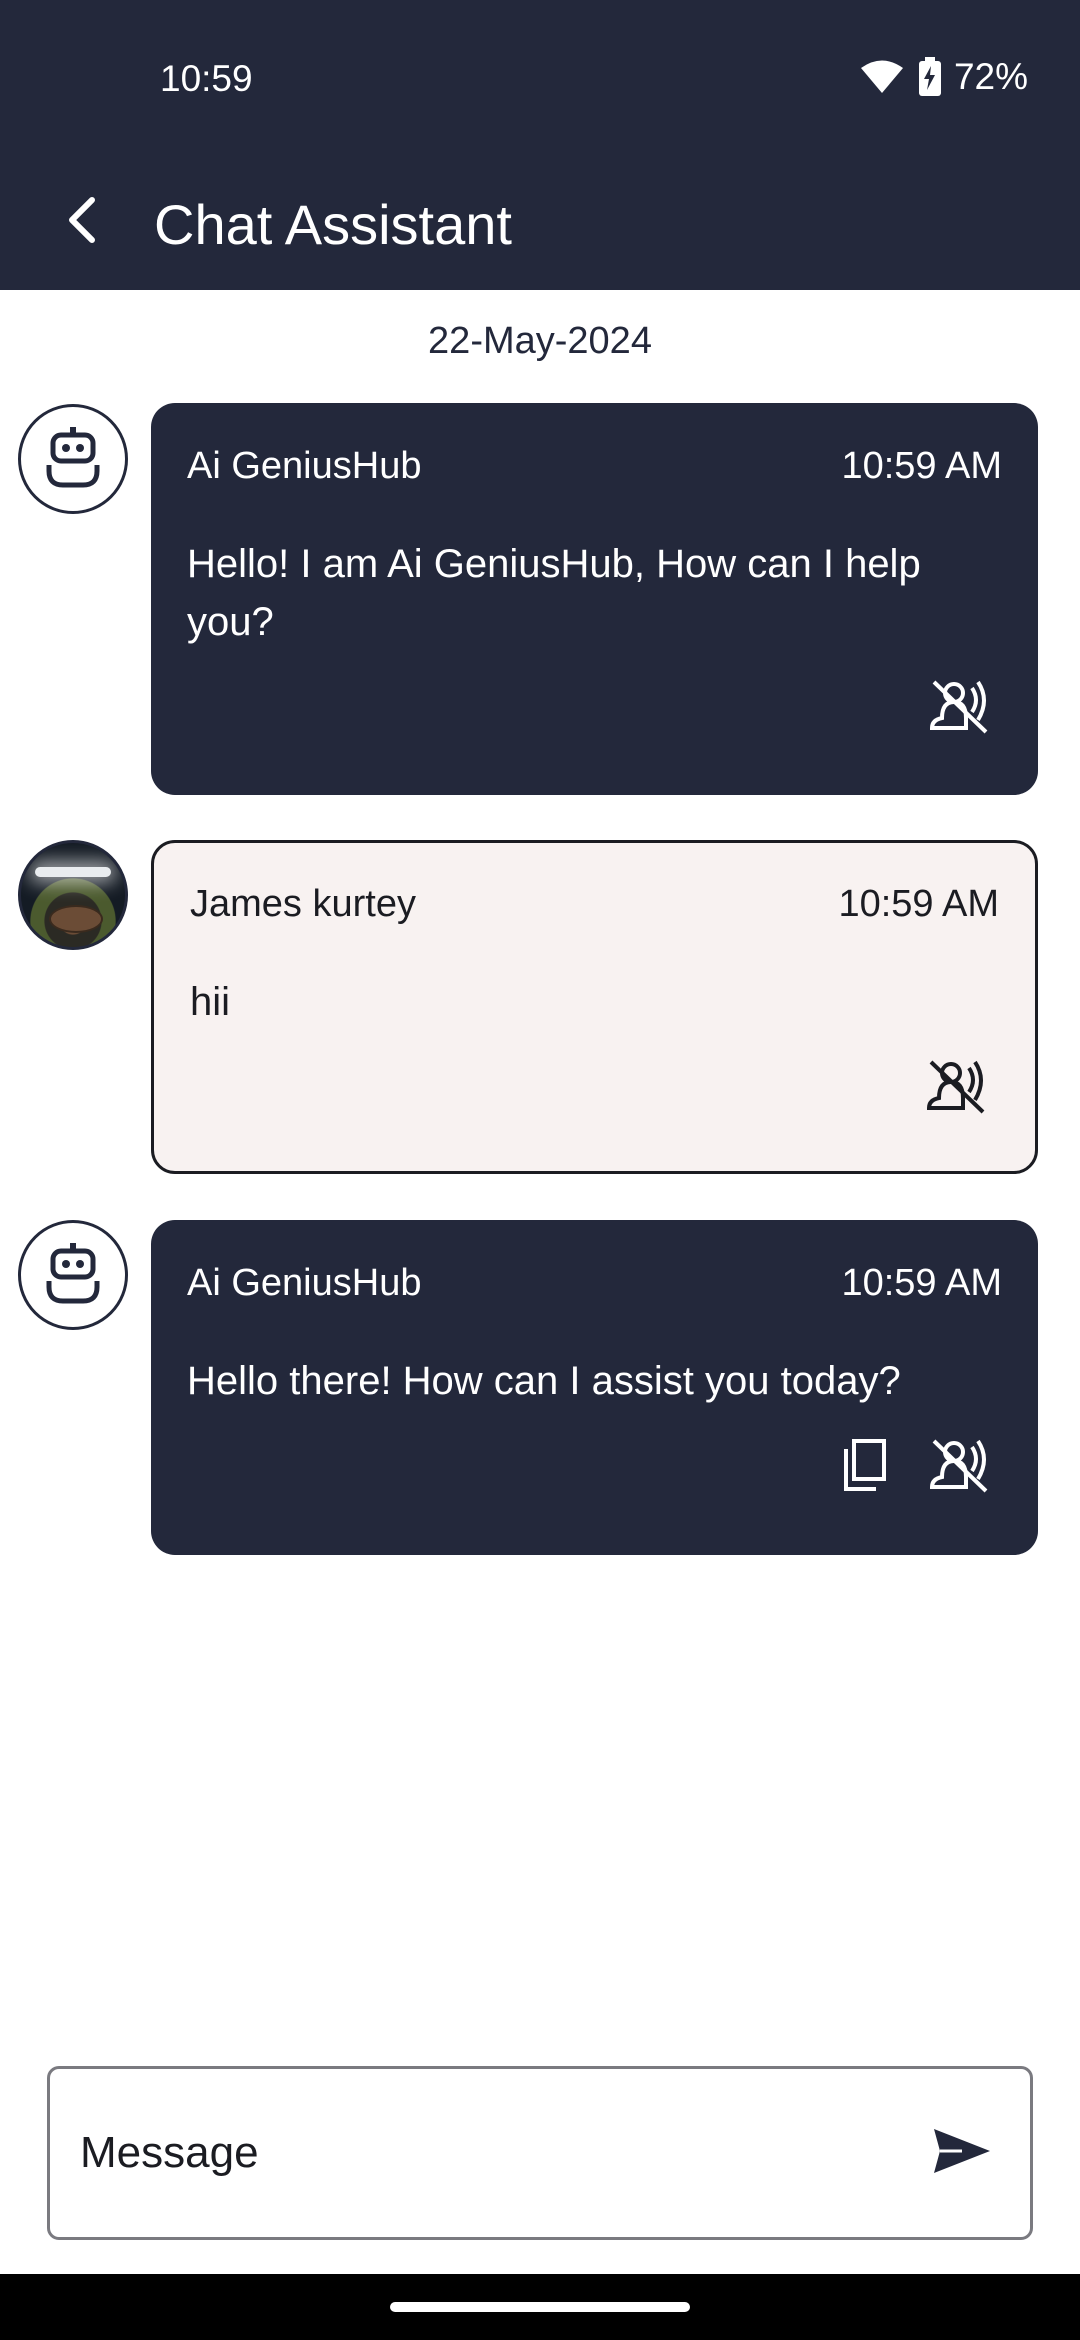 The width and height of the screenshot is (1080, 2340). What do you see at coordinates (333, 224) in the screenshot?
I see `page-title: Chat Assistant` at bounding box center [333, 224].